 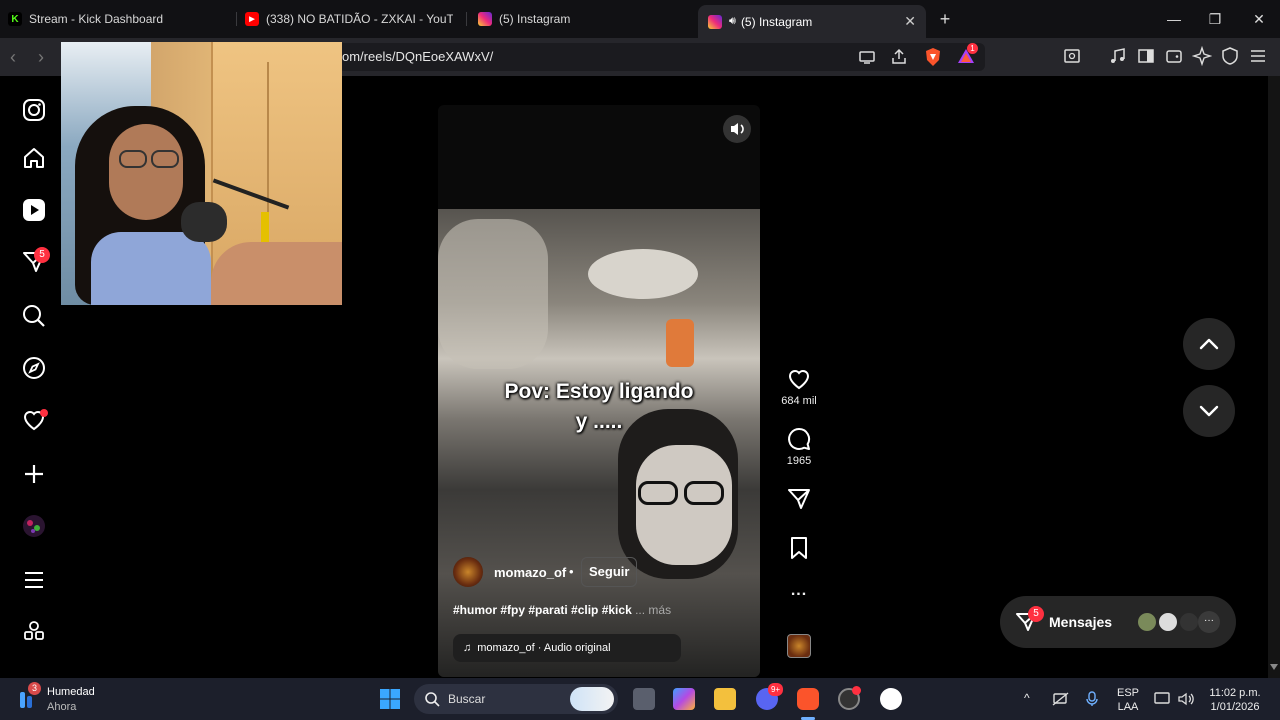 What do you see at coordinates (799, 439) in the screenshot?
I see `comment-icon` at bounding box center [799, 439].